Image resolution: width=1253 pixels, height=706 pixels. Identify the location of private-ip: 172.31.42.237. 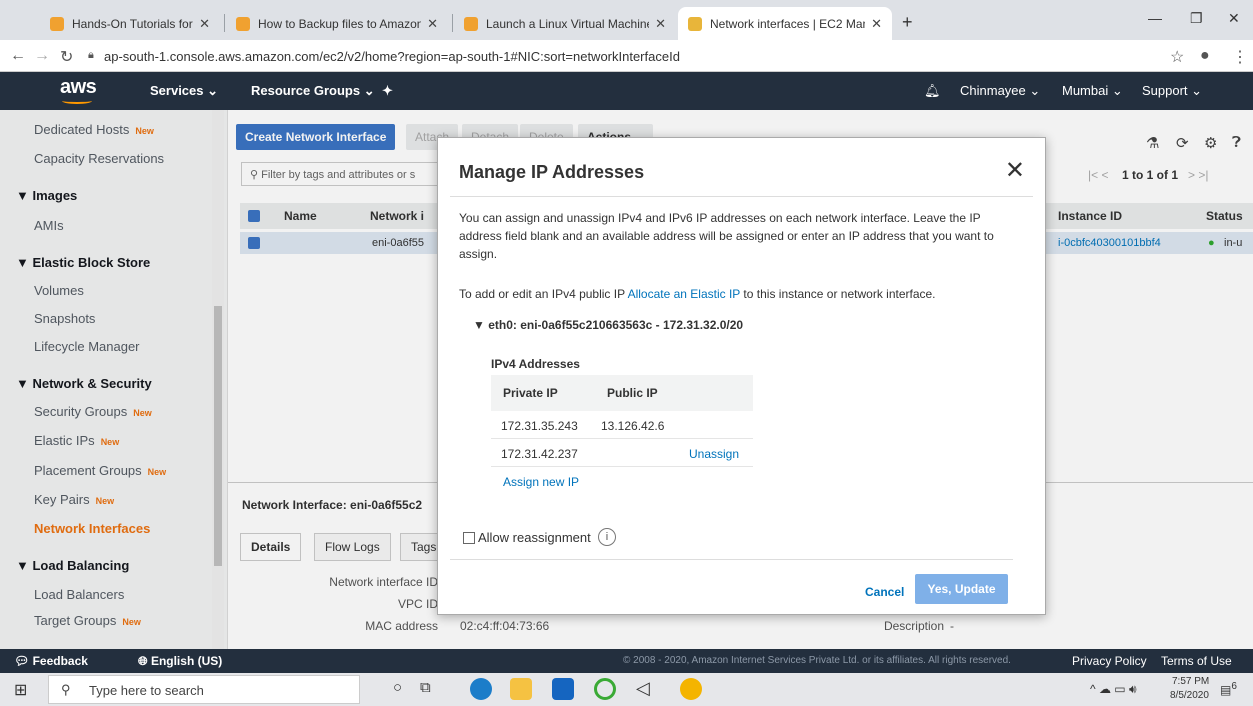
(539, 454).